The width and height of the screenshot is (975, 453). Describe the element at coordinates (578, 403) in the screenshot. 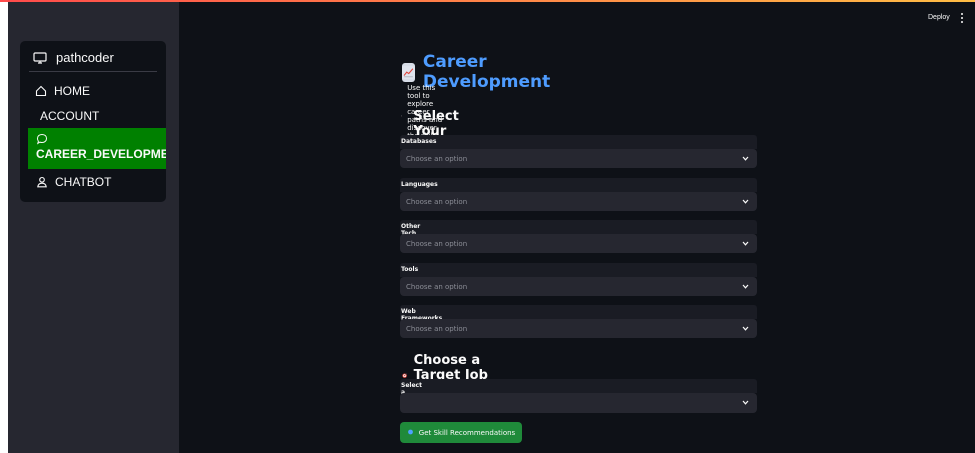

I see `career-goal-select` at that location.